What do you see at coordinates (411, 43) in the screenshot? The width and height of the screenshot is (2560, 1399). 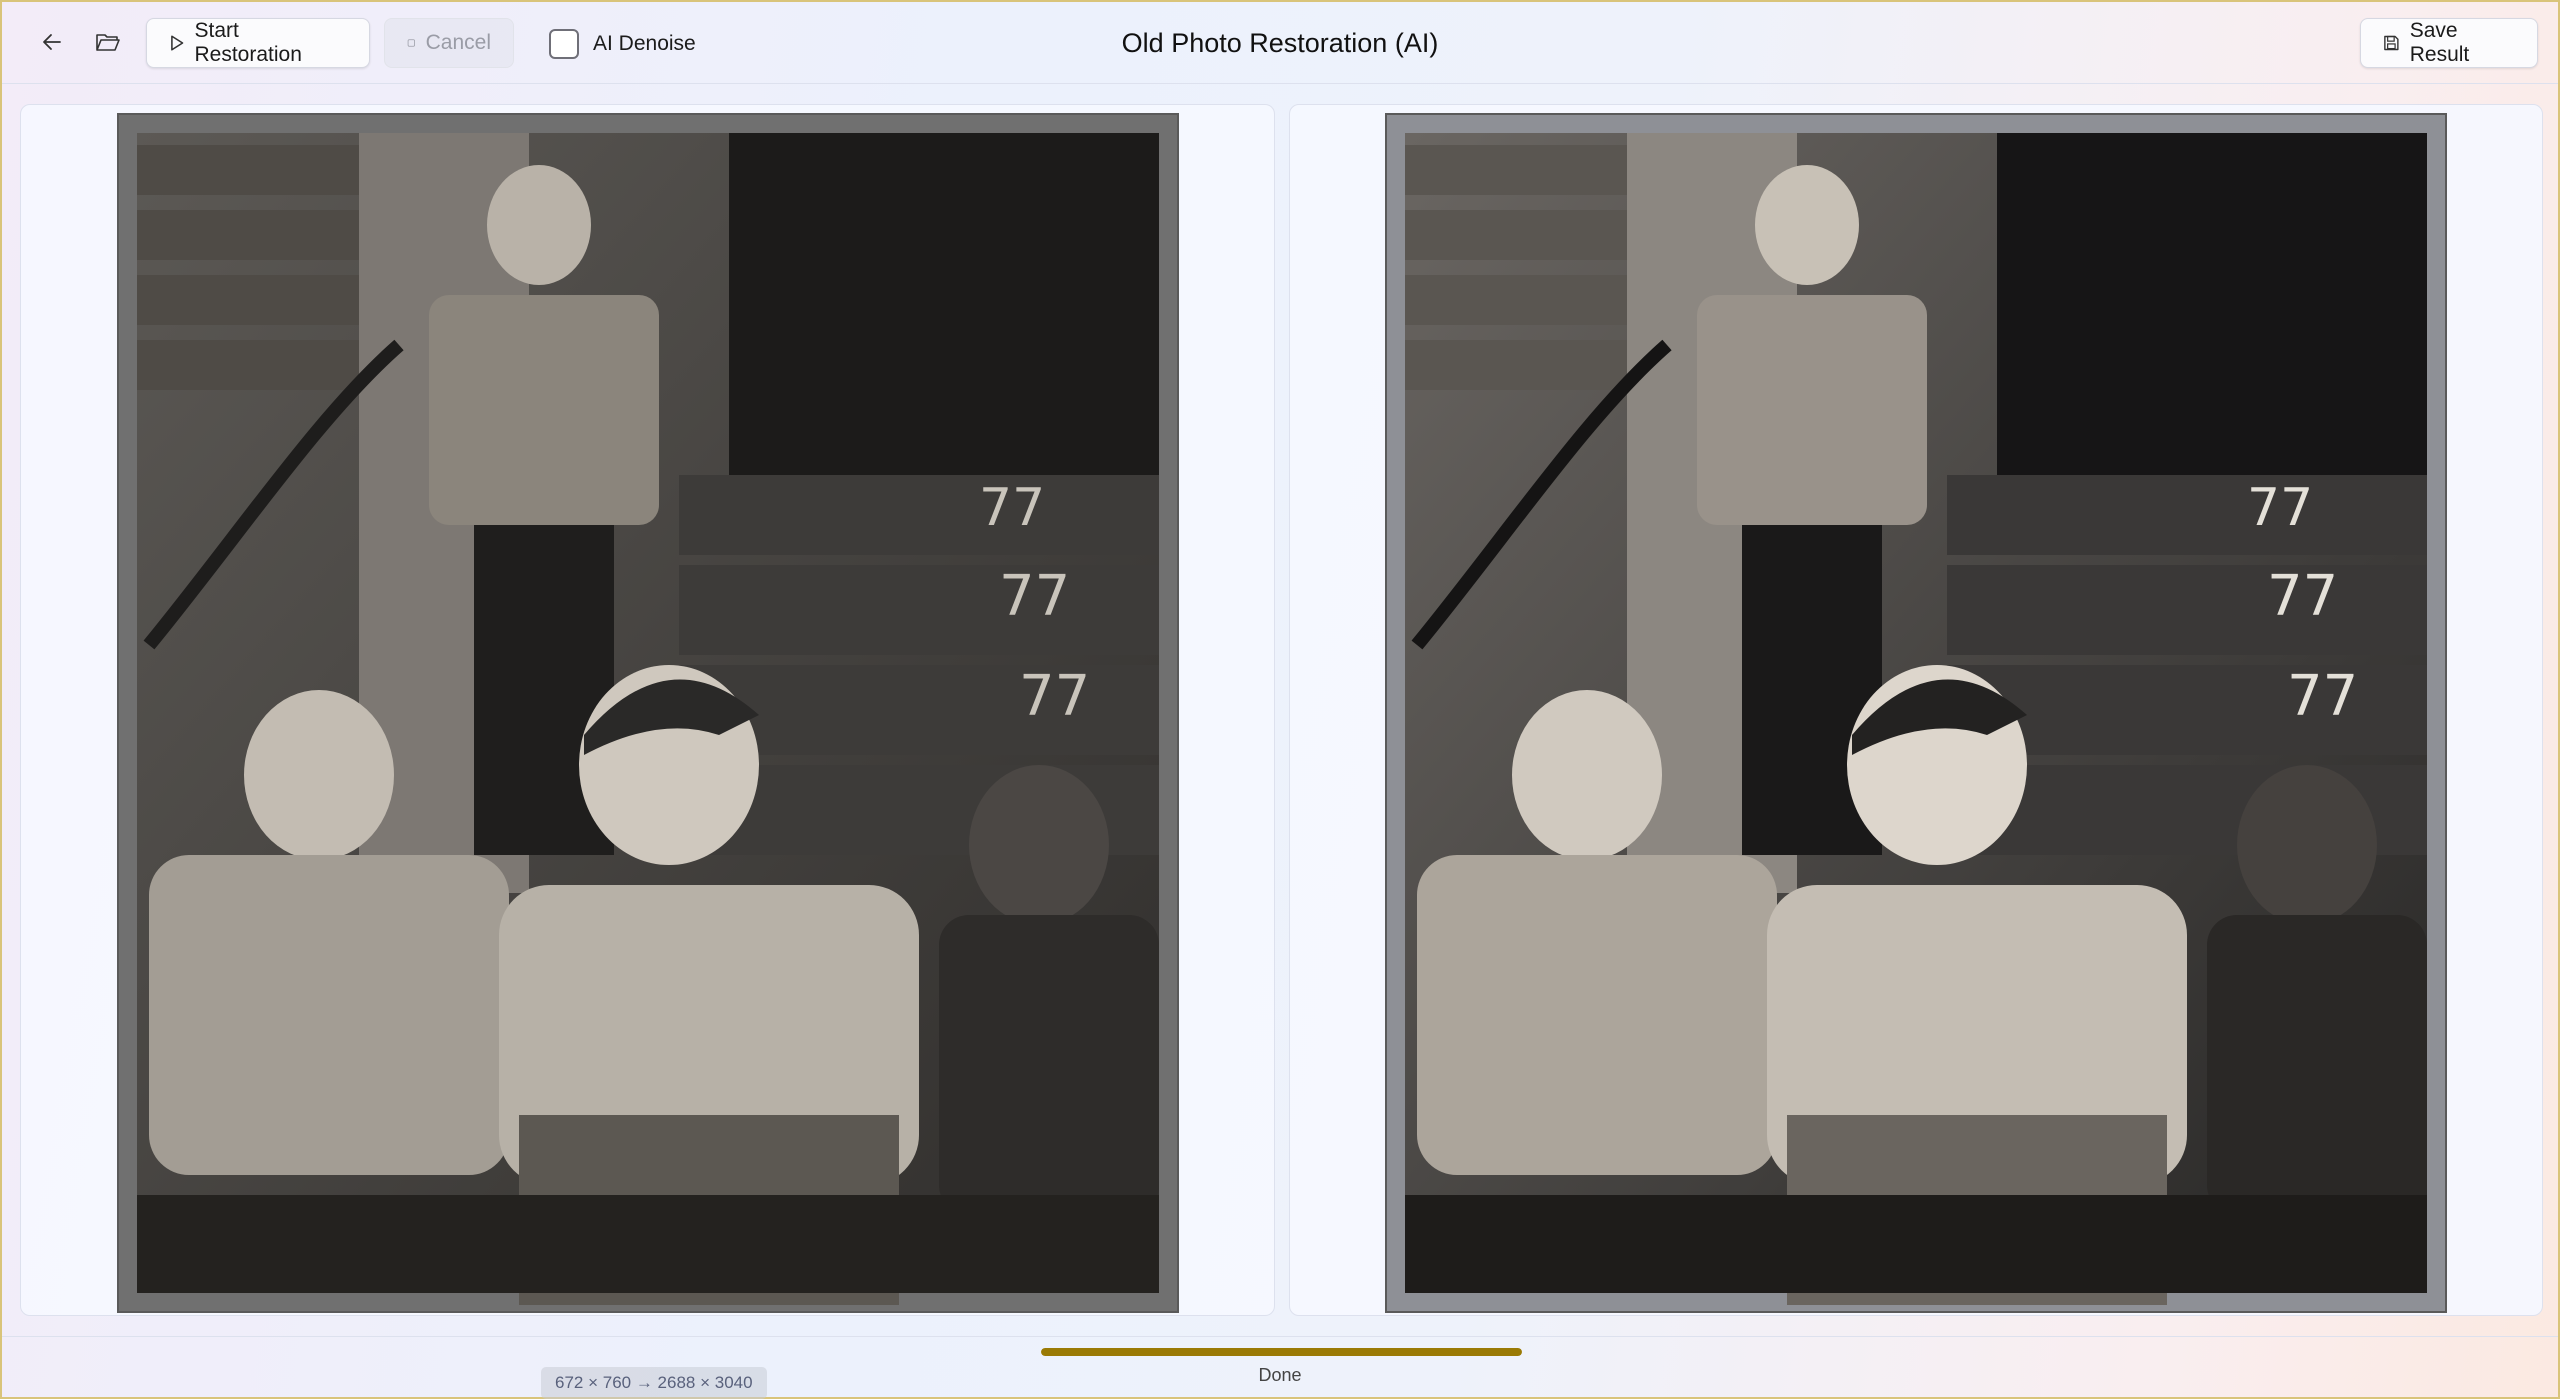 I see `stop-icon` at bounding box center [411, 43].